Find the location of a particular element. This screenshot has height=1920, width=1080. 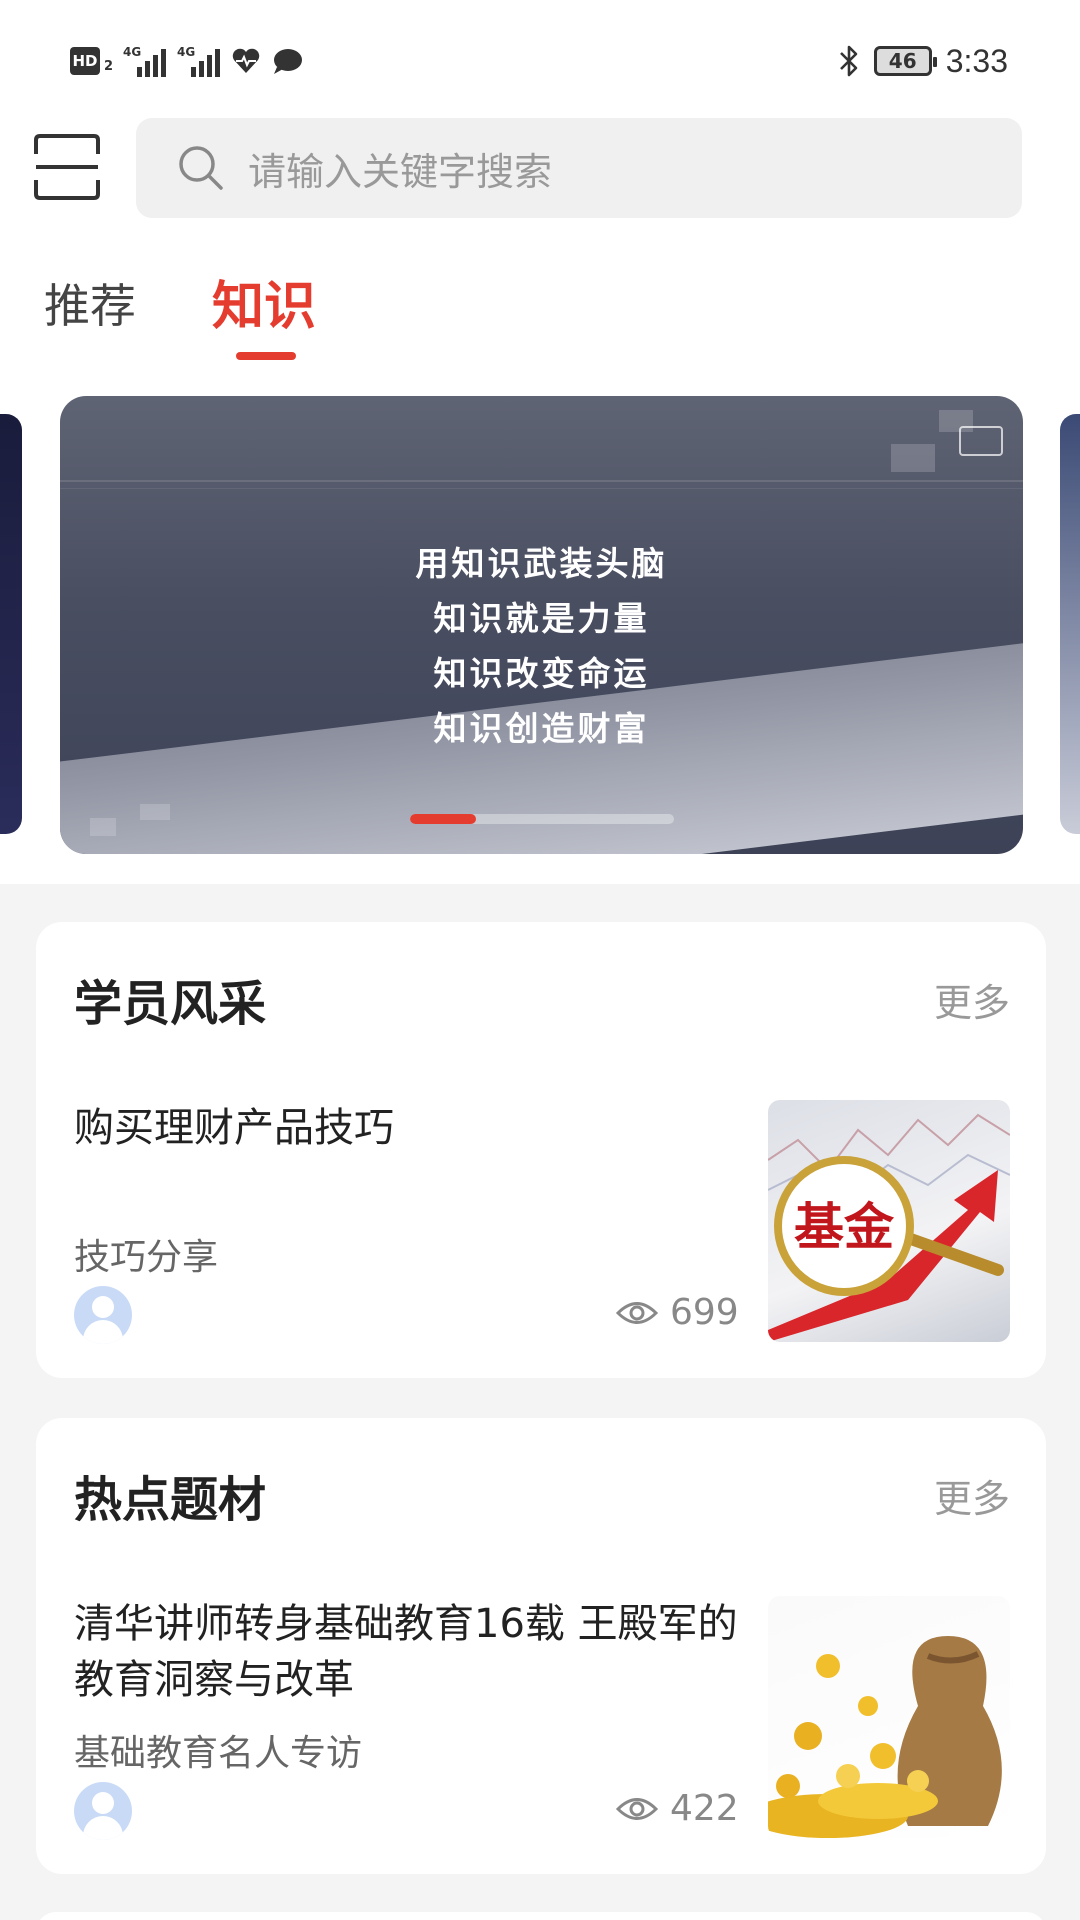

clock-time: 3:33 is located at coordinates (976, 60).